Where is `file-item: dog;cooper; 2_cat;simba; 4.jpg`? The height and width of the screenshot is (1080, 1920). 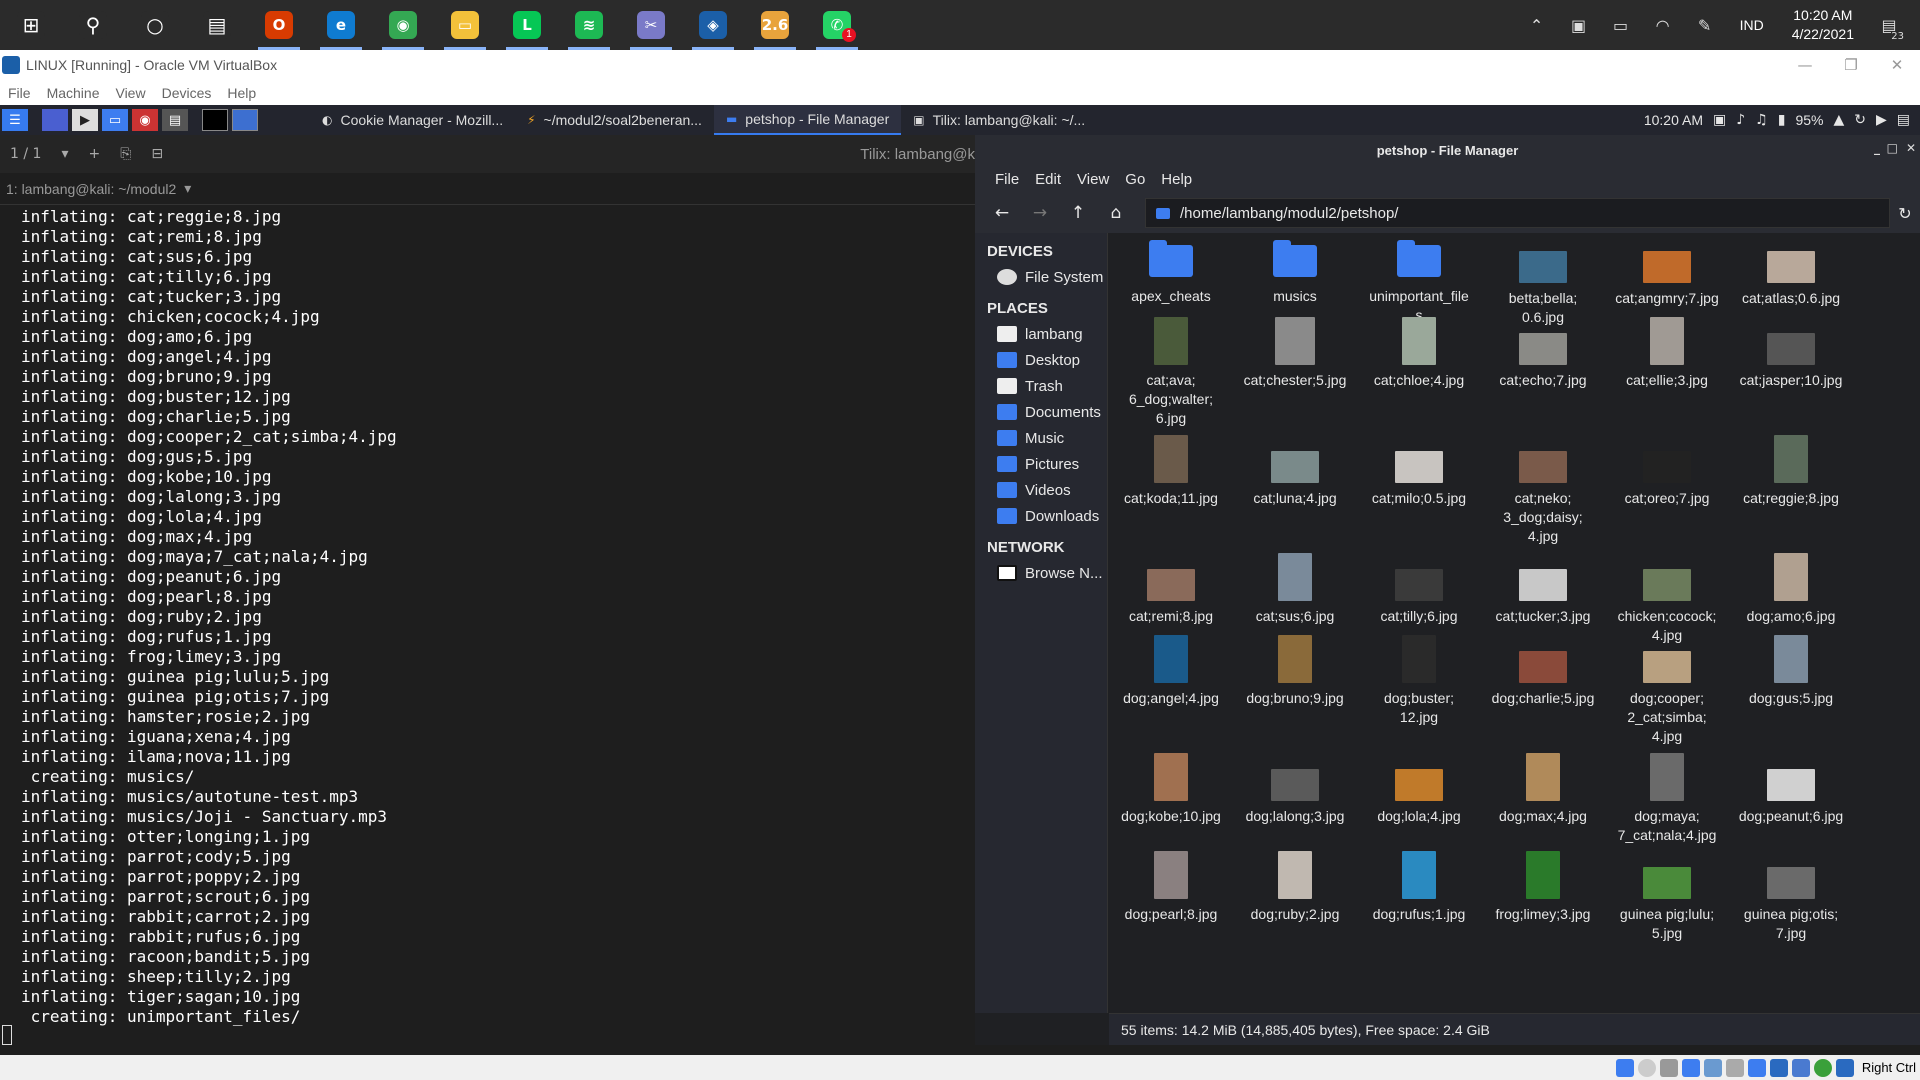 file-item: dog;cooper; 2_cat;simba; 4.jpg is located at coordinates (1667, 690).